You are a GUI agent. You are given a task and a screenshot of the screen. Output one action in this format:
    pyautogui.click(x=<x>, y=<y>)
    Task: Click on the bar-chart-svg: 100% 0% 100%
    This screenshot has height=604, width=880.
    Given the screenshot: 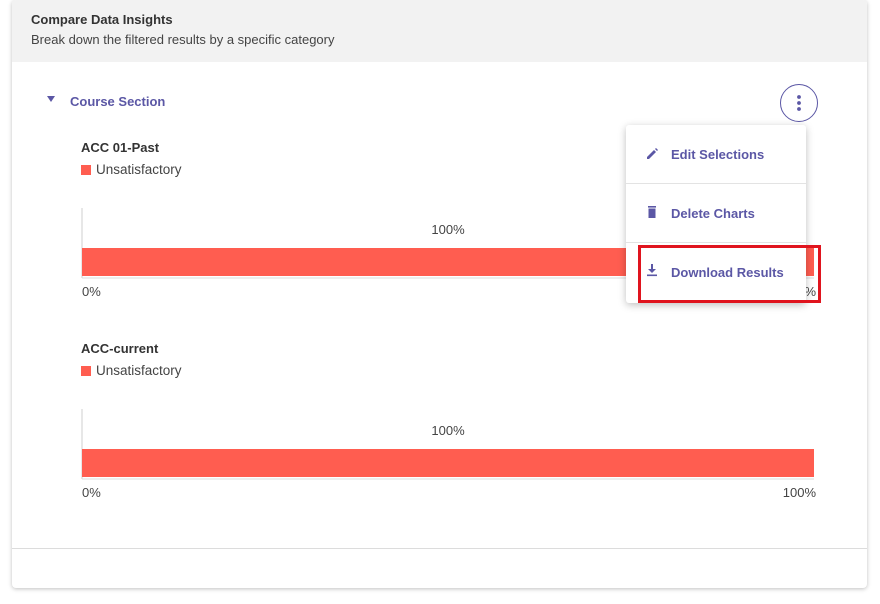 What is the action you would take?
    pyautogui.click(x=449, y=454)
    